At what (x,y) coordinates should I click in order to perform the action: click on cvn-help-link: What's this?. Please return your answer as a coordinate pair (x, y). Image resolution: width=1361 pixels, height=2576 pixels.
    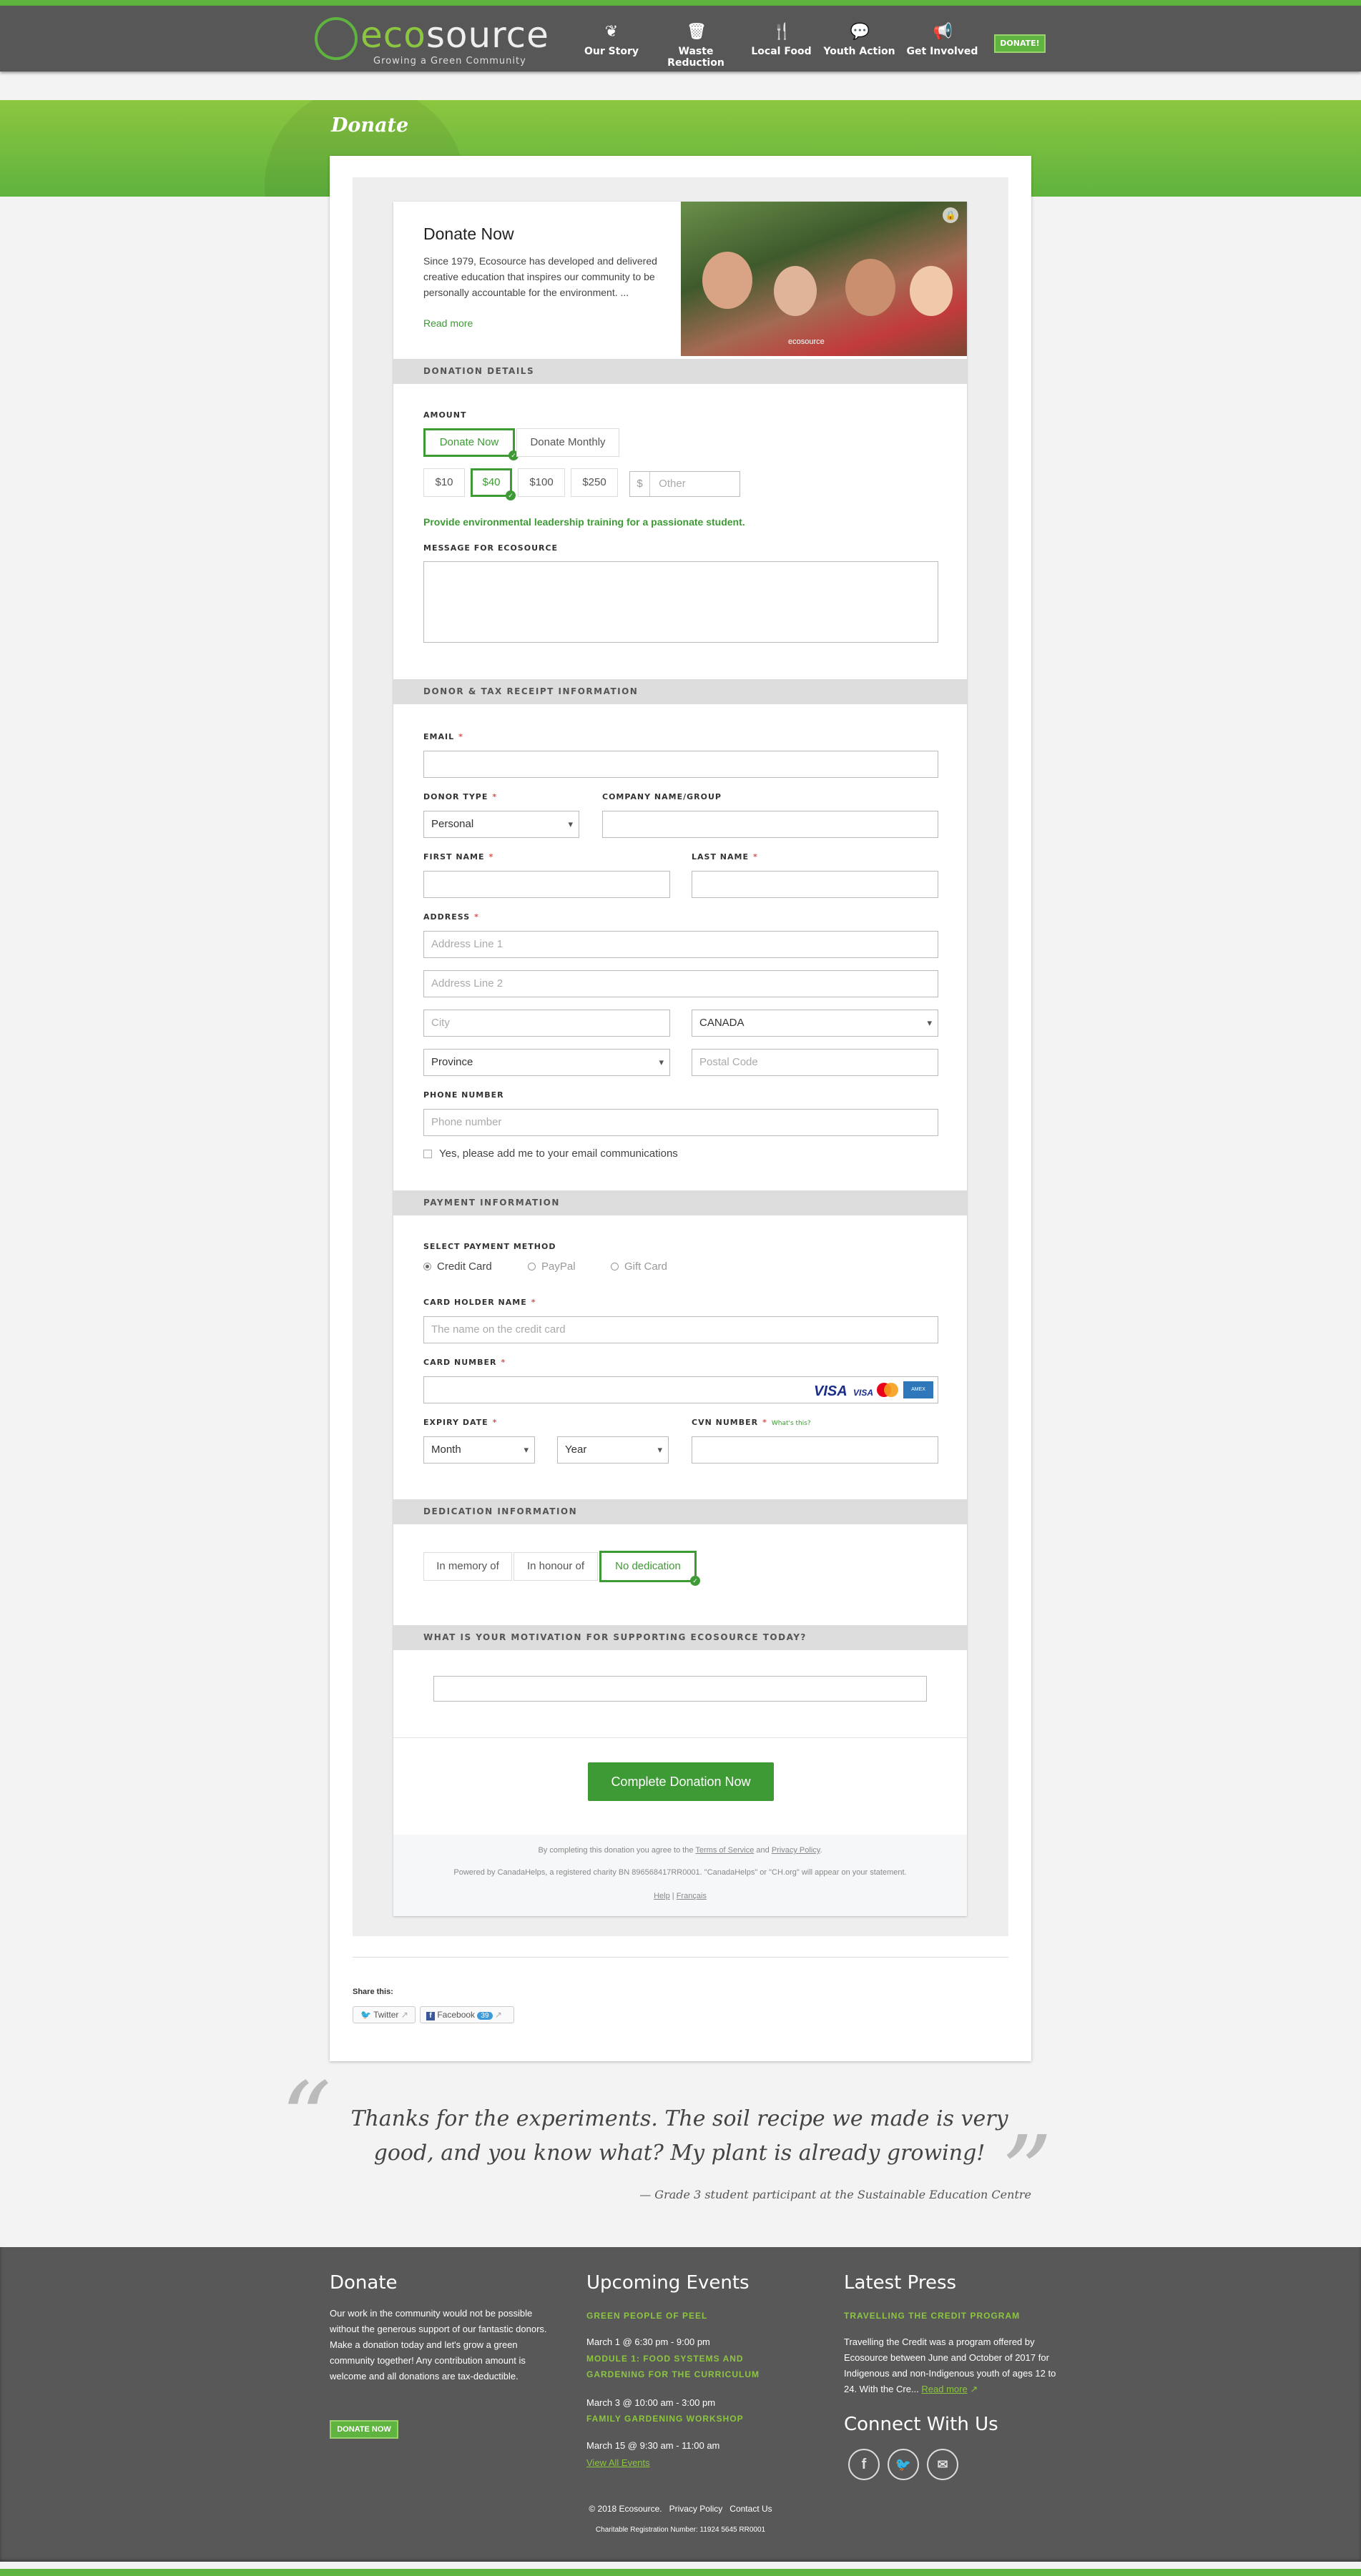
    Looking at the image, I should click on (792, 1423).